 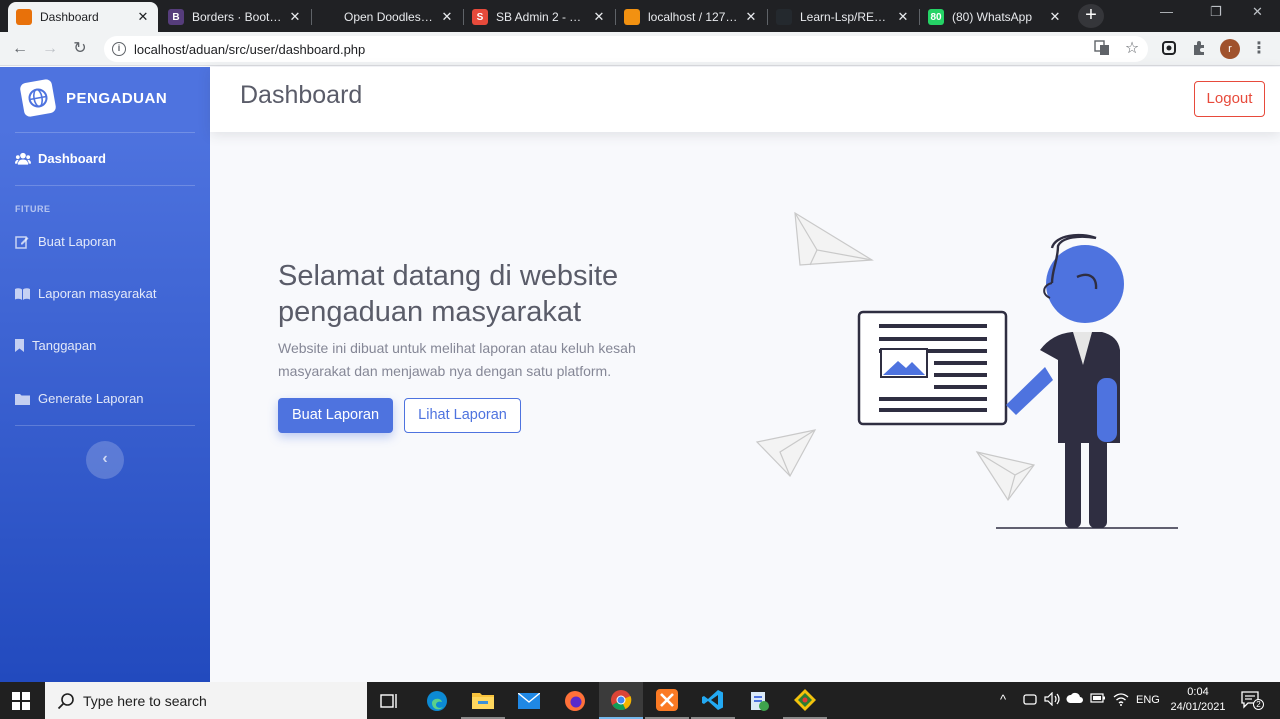 I want to click on search-icon, so click(x=65, y=700).